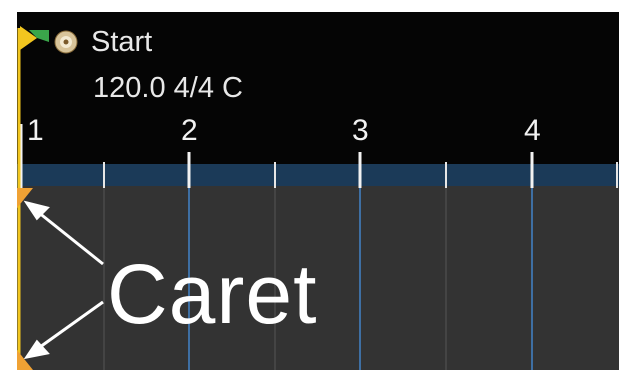 Image resolution: width=623 pixels, height=374 pixels. Describe the element at coordinates (276, 156) in the screenshot. I see `major-ticks` at that location.